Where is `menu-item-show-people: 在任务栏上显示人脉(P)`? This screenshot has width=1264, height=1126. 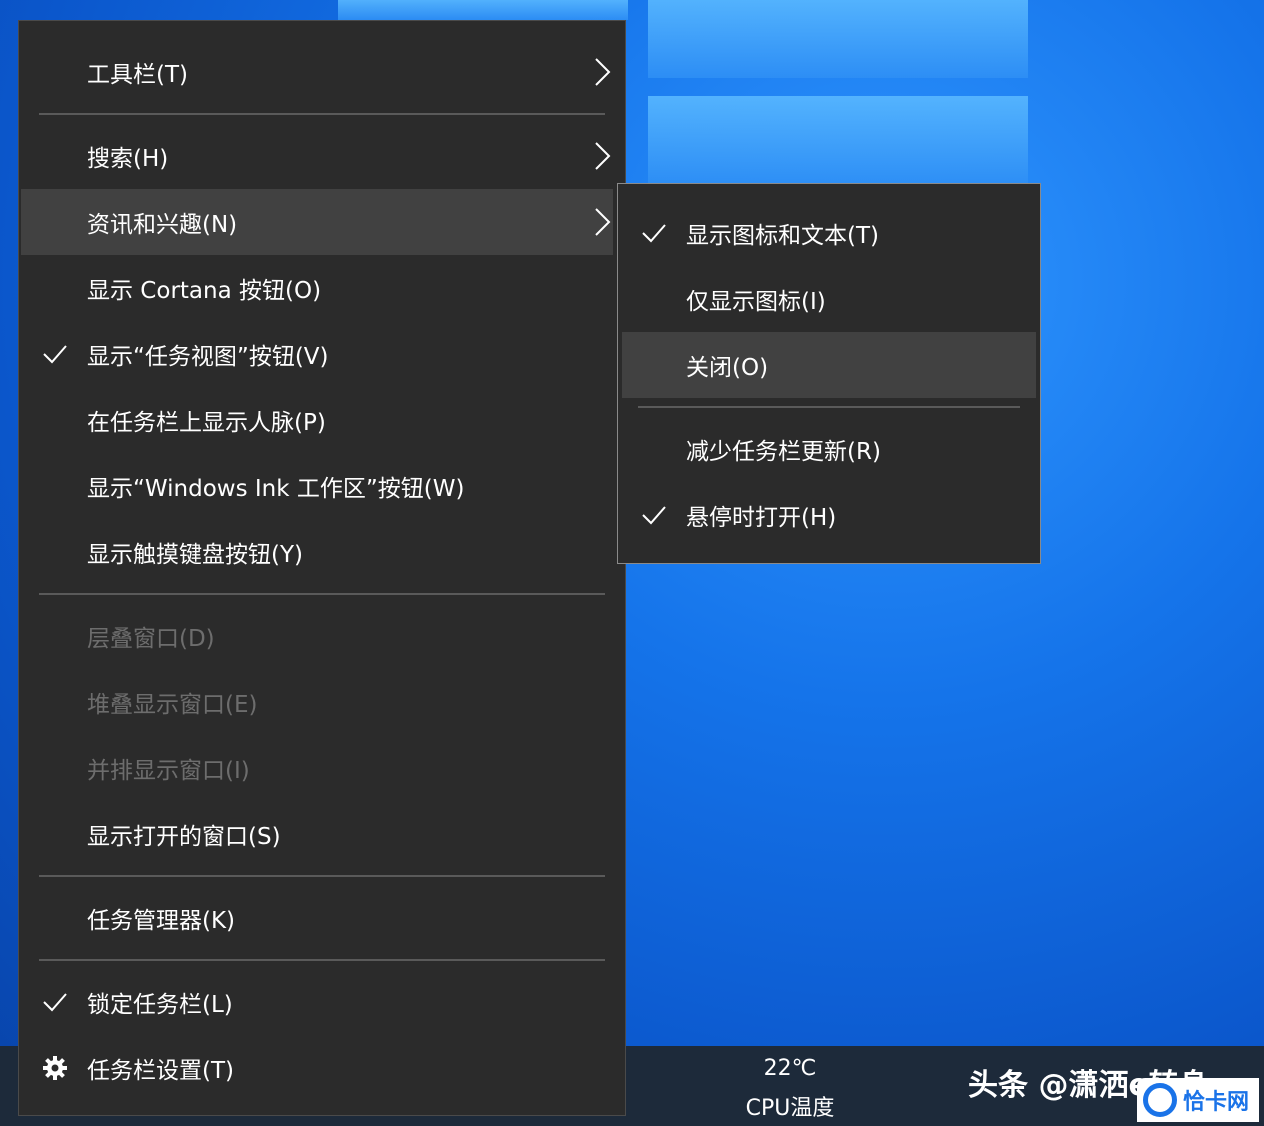 menu-item-show-people: 在任务栏上显示人脉(P) is located at coordinates (317, 420).